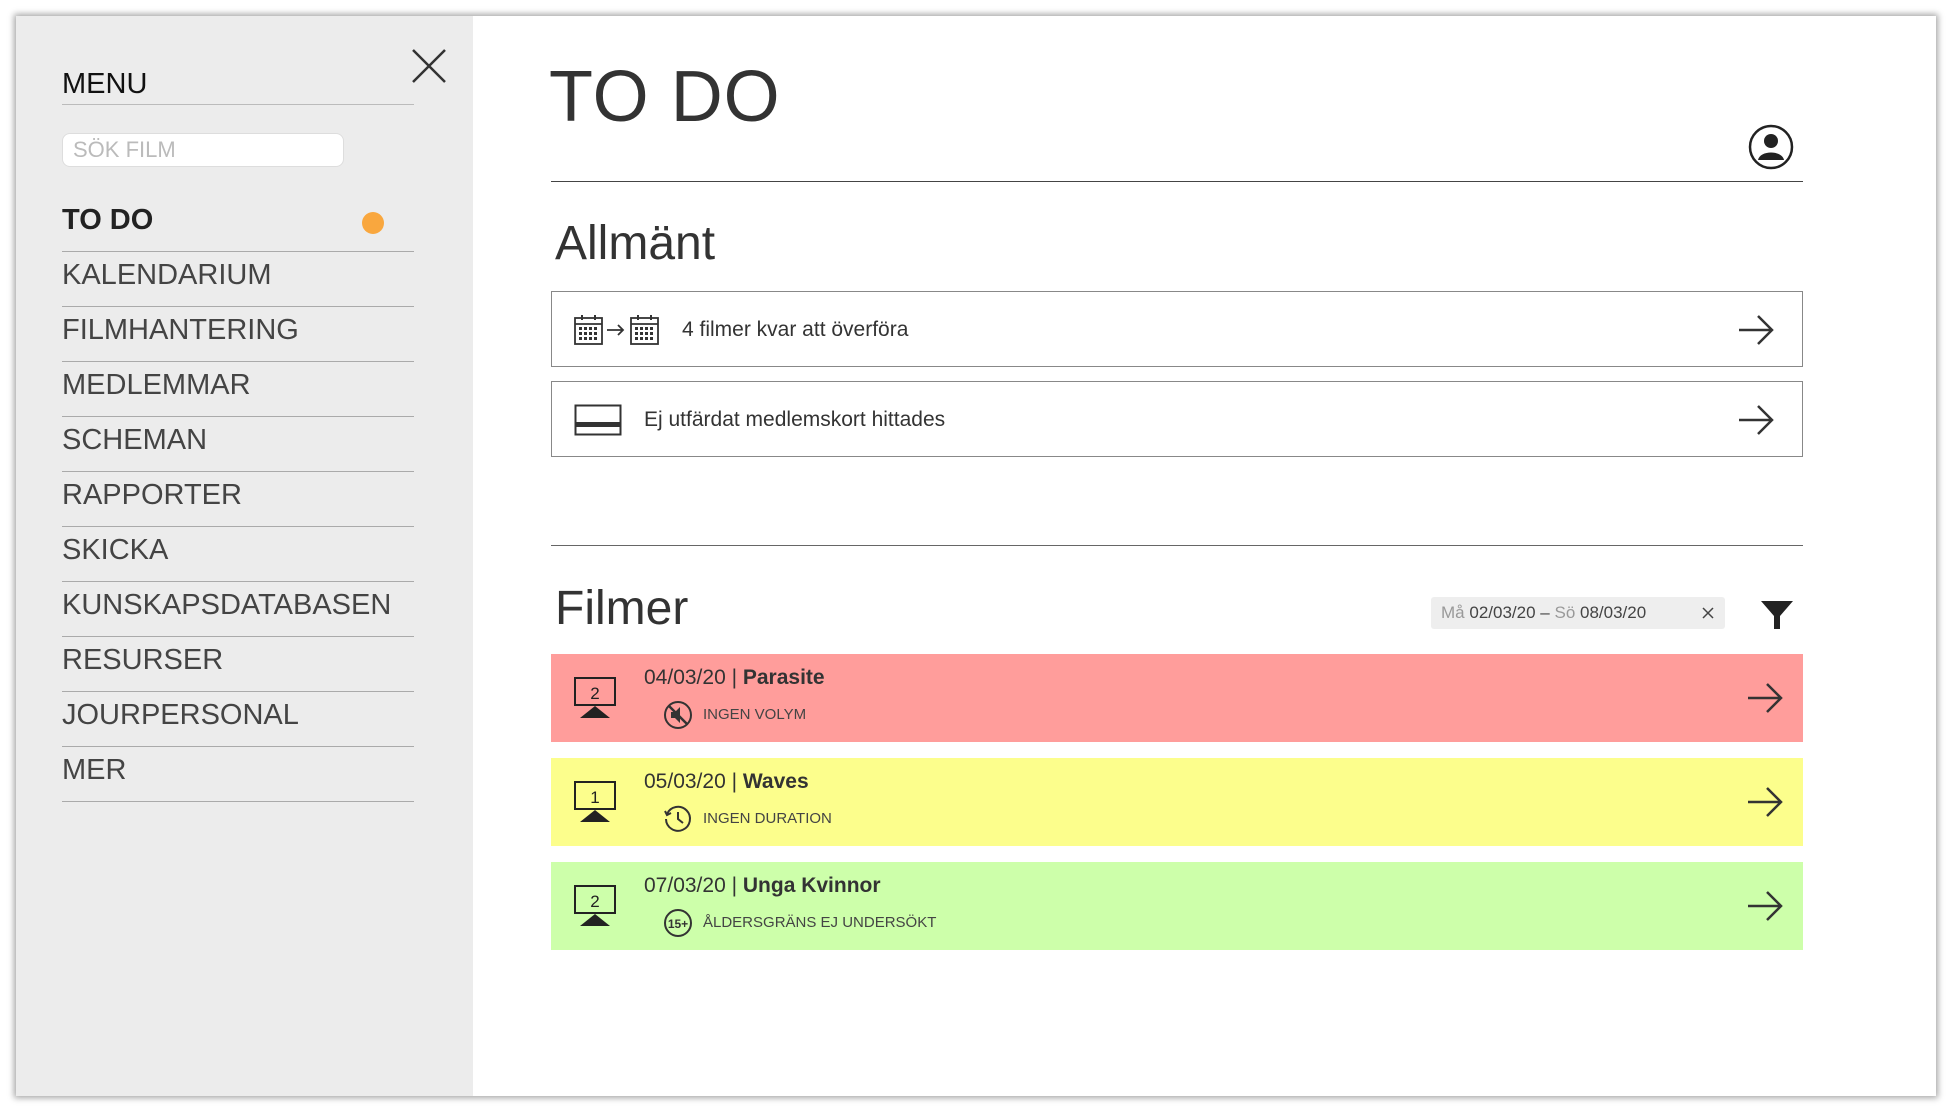 The width and height of the screenshot is (1952, 1112). I want to click on sidebar-item-medlemmar: MEDLEMMAR, so click(238, 390).